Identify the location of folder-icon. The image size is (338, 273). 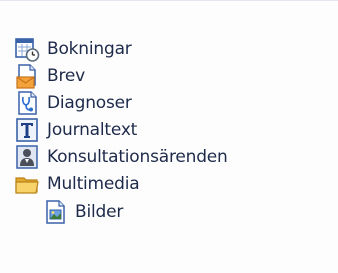
(27, 184).